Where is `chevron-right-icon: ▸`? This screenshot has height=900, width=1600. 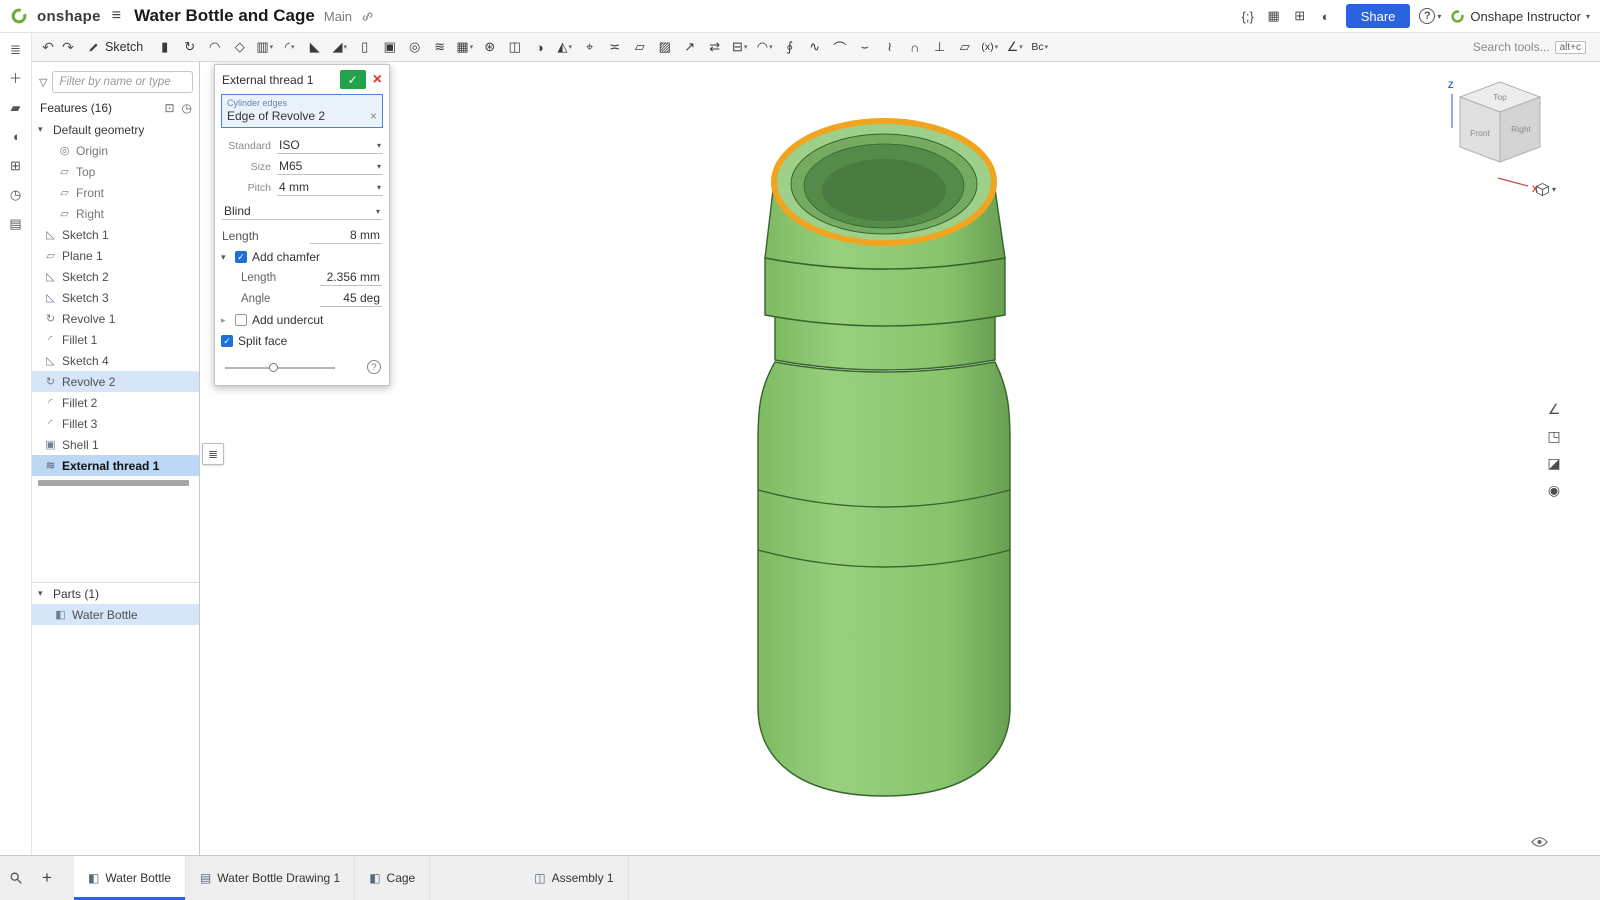
chevron-right-icon: ▸ is located at coordinates (225, 320).